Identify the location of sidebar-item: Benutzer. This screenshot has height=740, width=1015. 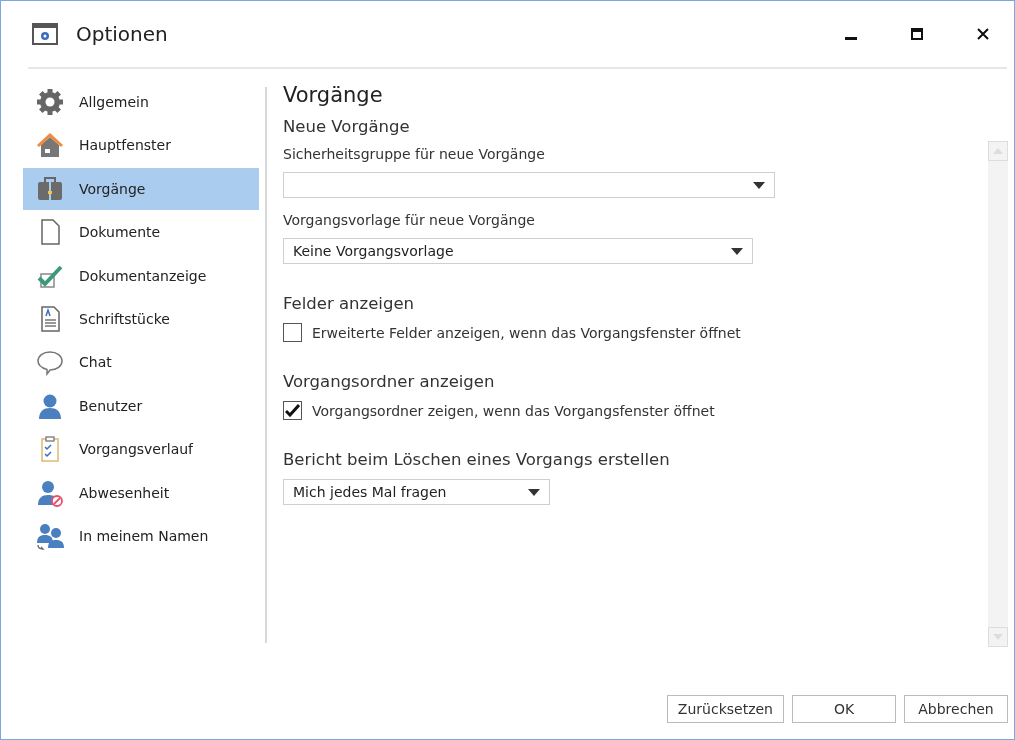
(141, 405).